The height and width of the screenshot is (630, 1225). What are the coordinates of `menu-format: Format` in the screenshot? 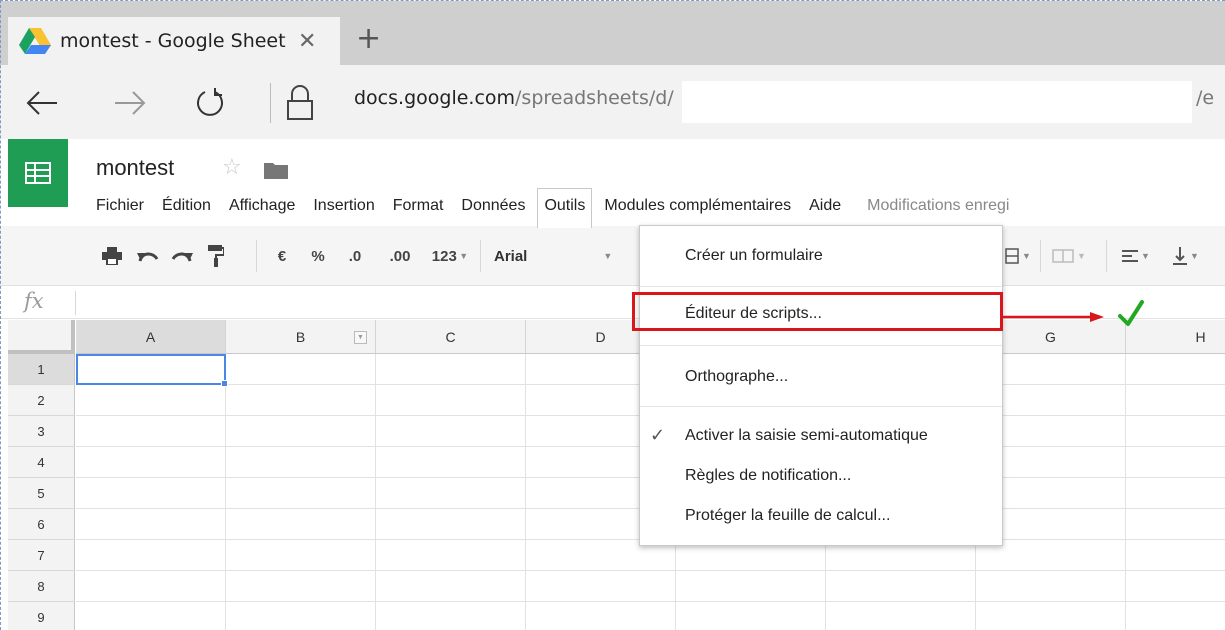 It's located at (418, 207).